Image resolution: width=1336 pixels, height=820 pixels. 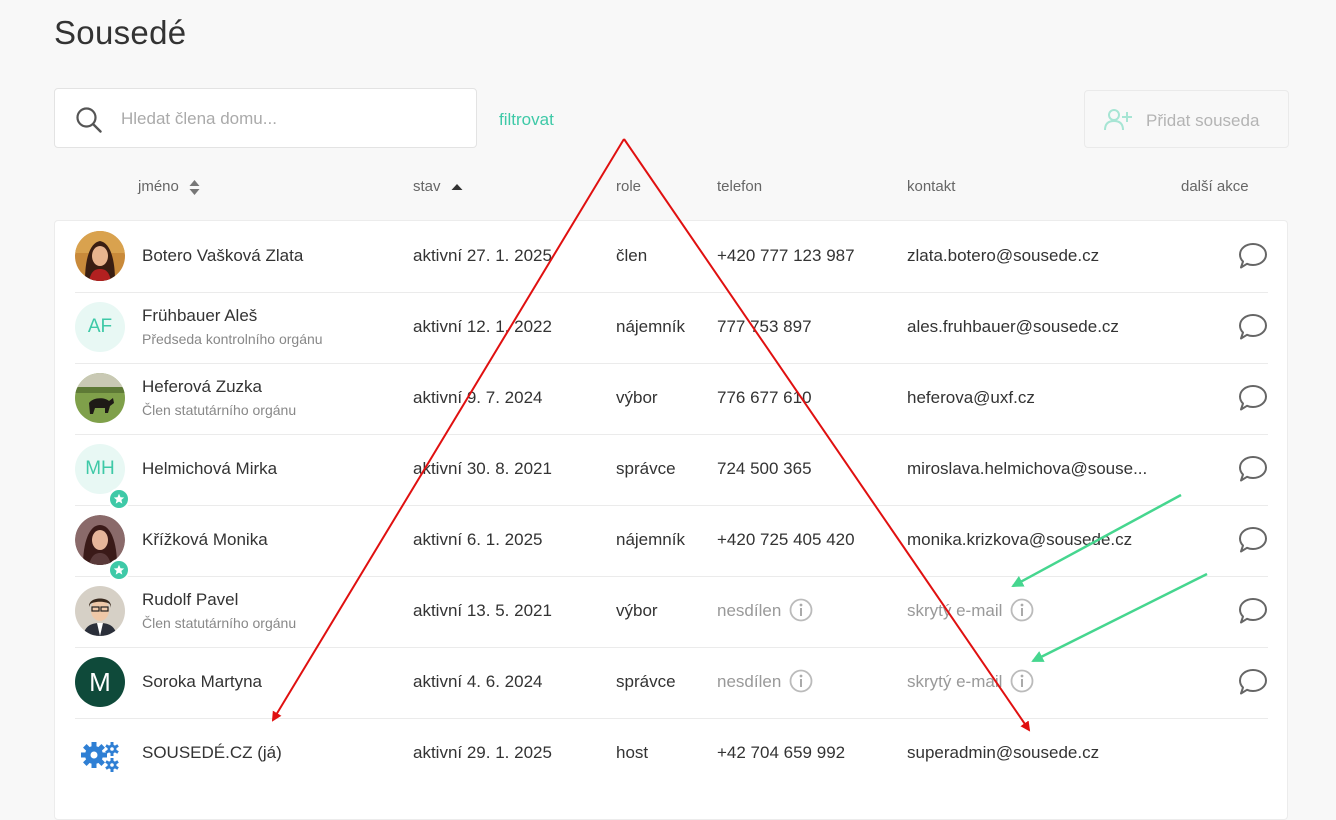 What do you see at coordinates (212, 752) in the screenshot?
I see `member-name: SOUSEDÉ.CZ (já)` at bounding box center [212, 752].